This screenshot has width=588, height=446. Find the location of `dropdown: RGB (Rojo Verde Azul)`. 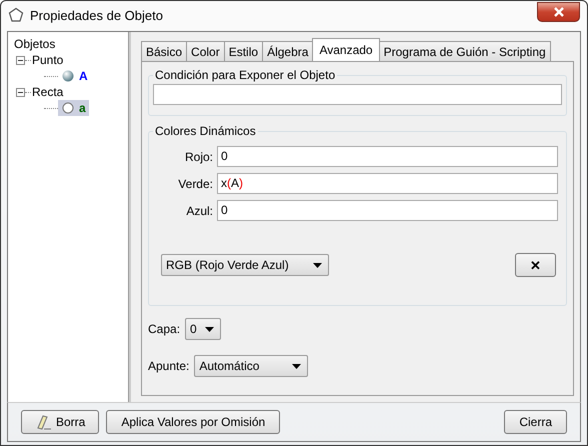

dropdown: RGB (Rojo Verde Azul) is located at coordinates (245, 265).